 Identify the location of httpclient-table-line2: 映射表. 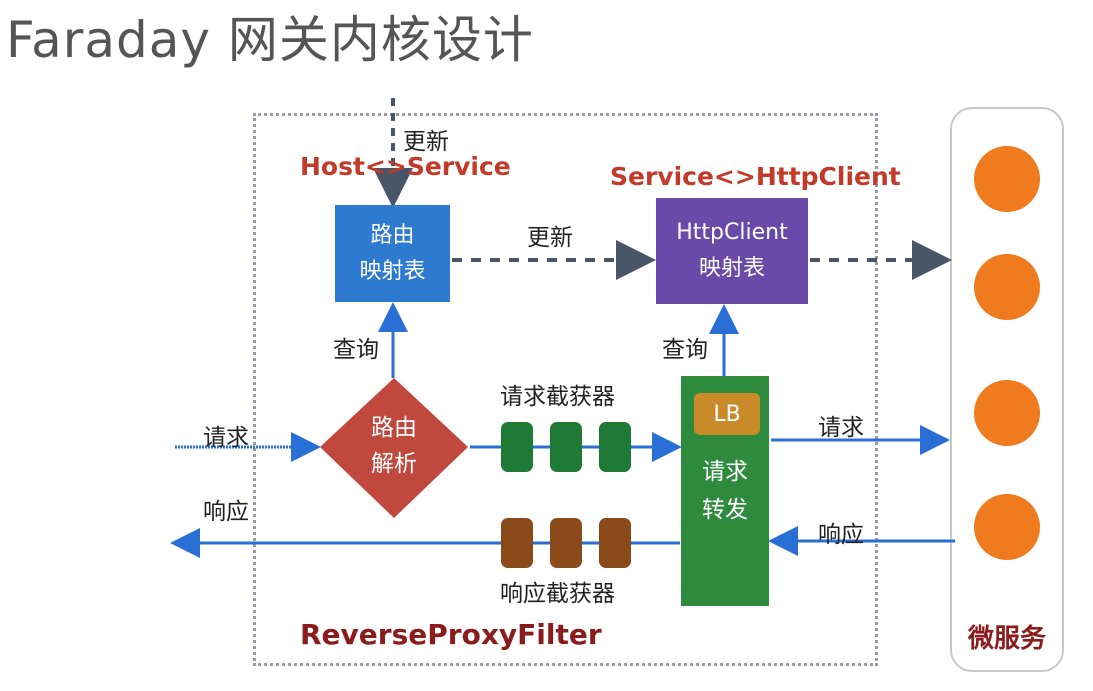
(731, 268).